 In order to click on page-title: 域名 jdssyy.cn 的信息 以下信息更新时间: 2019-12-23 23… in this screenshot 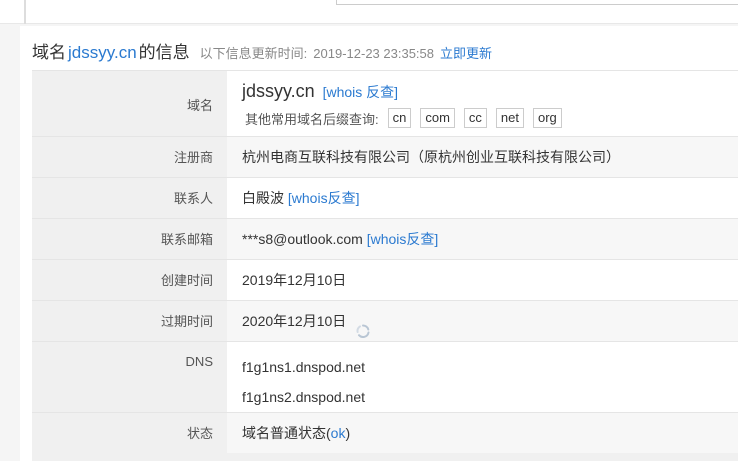, I will do `click(262, 50)`.